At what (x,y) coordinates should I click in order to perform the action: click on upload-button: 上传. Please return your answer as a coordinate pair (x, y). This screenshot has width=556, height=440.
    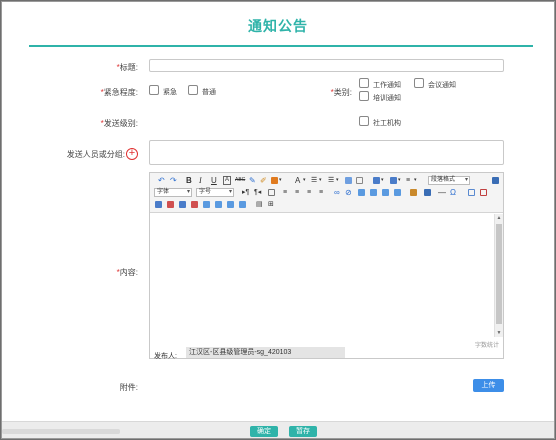
    Looking at the image, I should click on (488, 385).